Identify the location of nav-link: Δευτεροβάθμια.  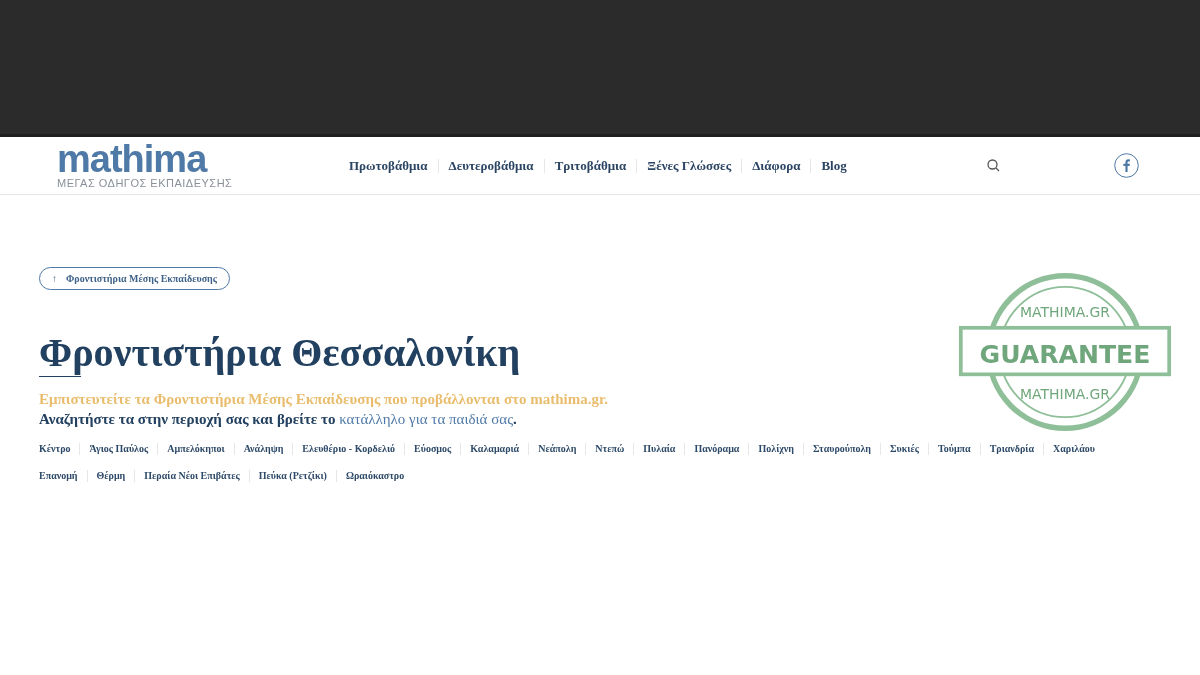
(491, 165).